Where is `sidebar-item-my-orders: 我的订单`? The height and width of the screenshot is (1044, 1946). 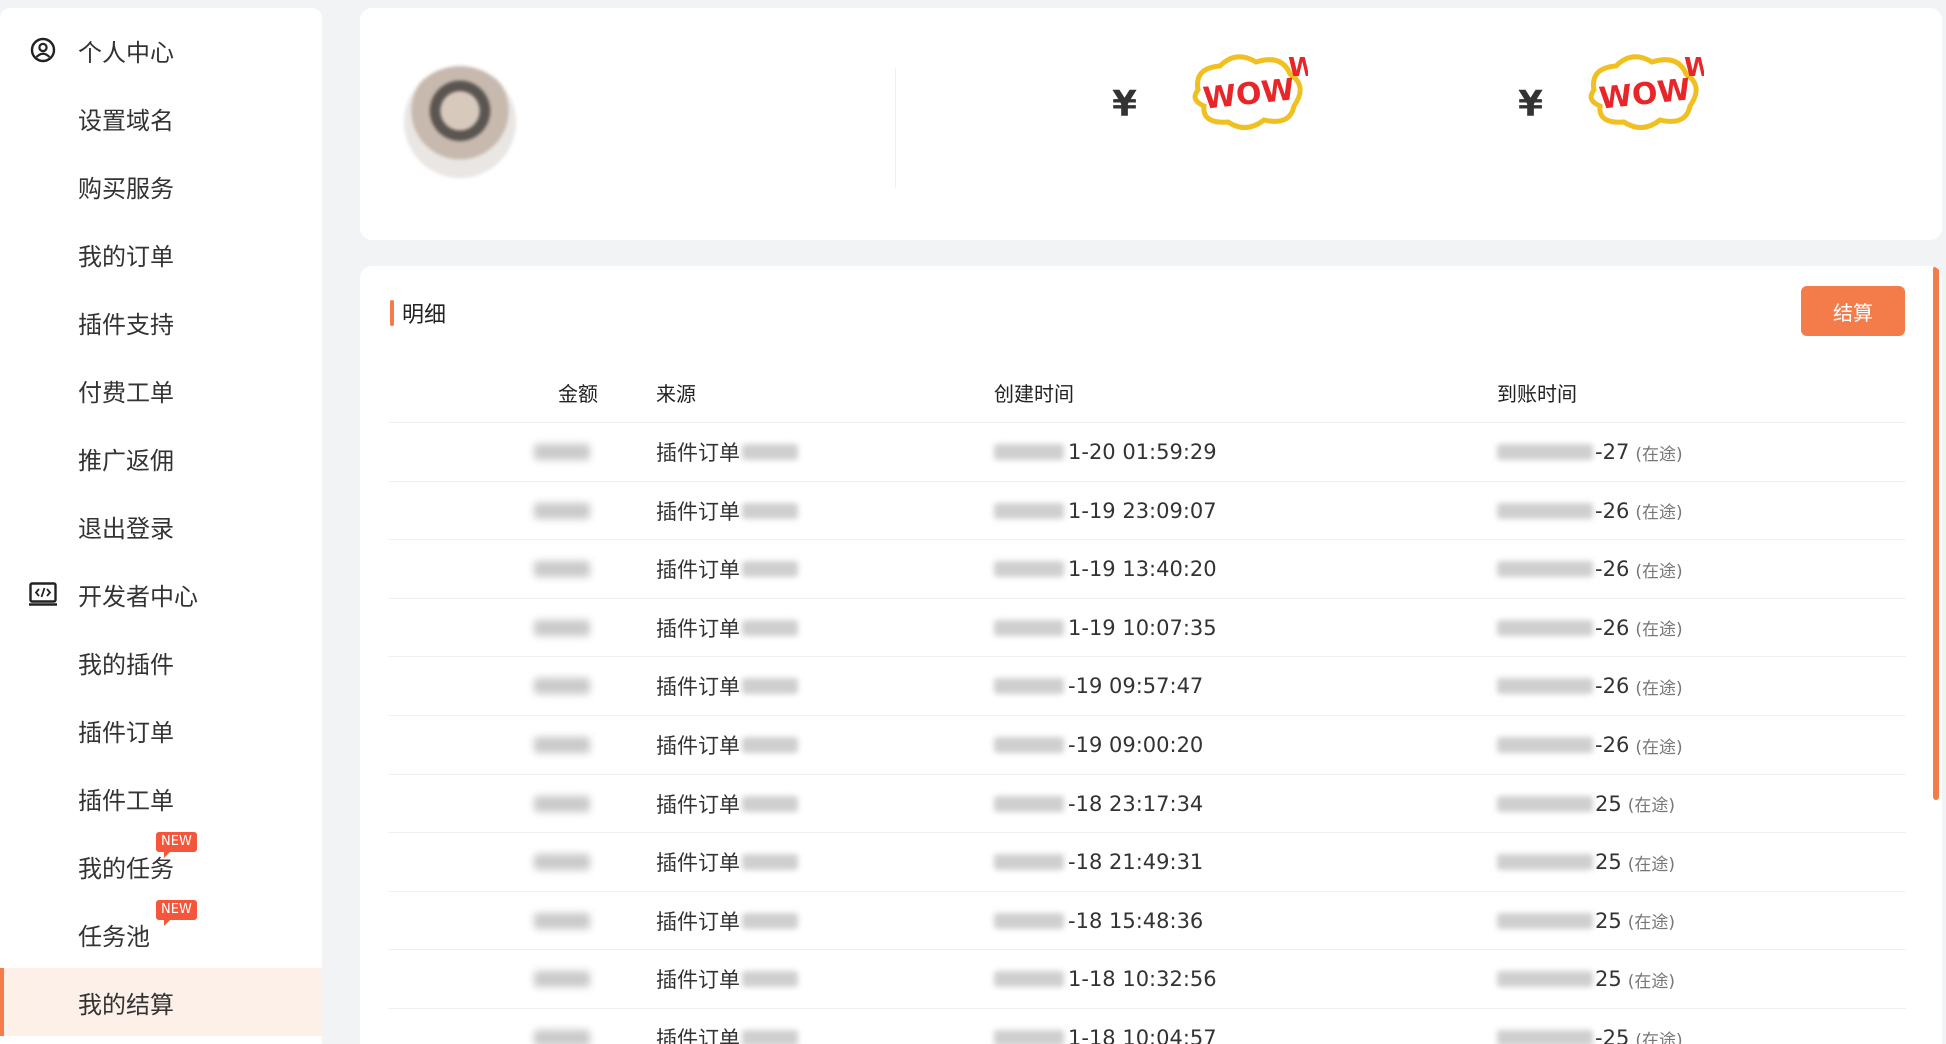 sidebar-item-my-orders: 我的订单 is located at coordinates (161, 254).